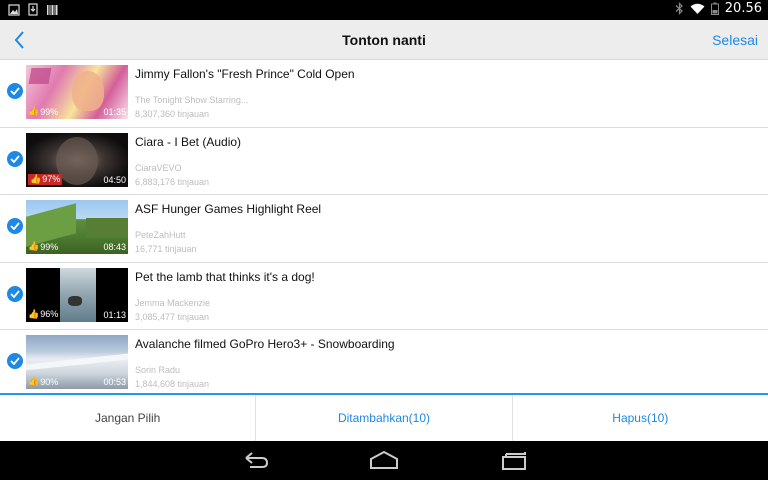 The height and width of the screenshot is (480, 768). I want to click on view-count: 16,771 tinjauan, so click(166, 249).